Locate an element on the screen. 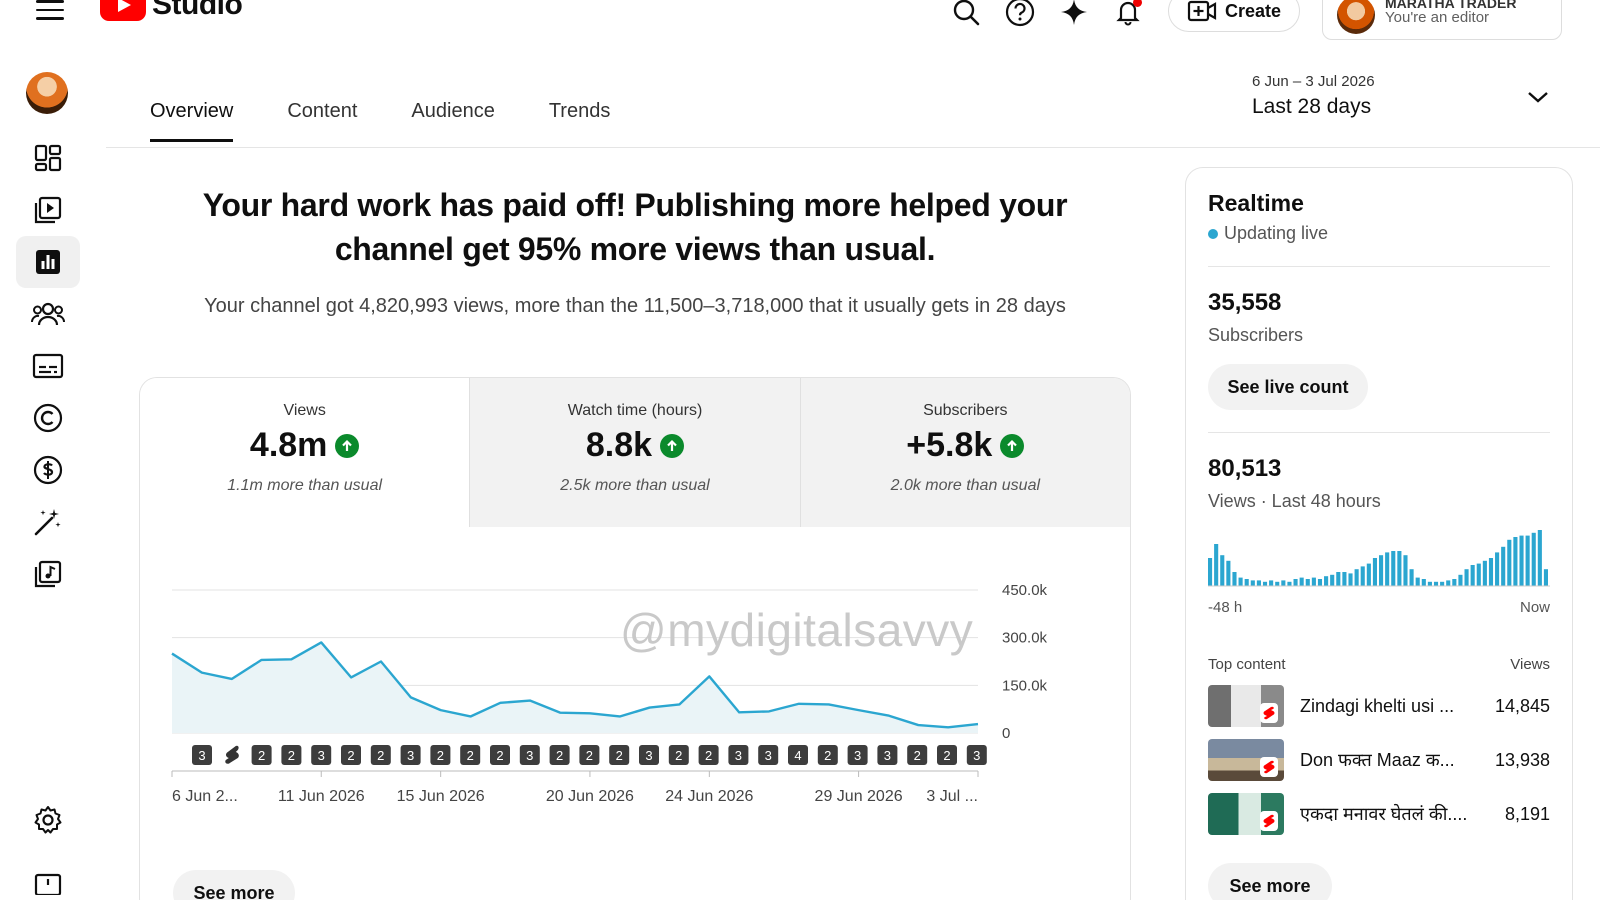 This screenshot has width=1600, height=900. top-content-row: एकदा मनावर घेतलं की.... 8,191 is located at coordinates (1379, 814).